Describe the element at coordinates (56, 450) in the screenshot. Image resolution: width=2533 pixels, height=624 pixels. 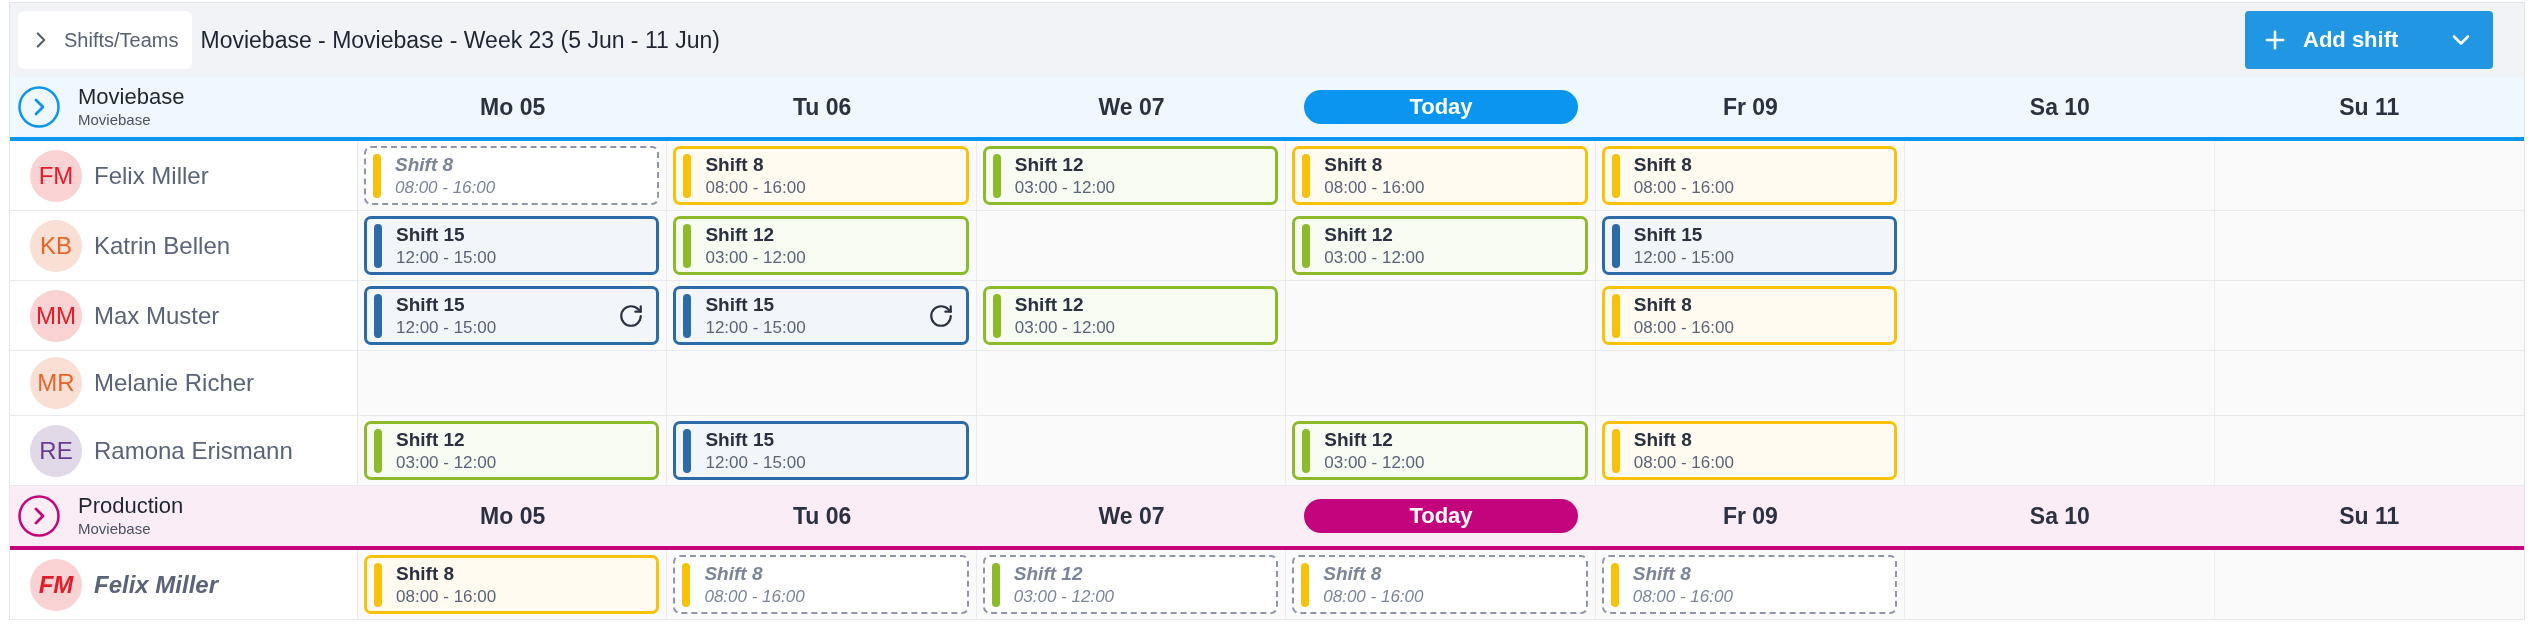
I see `member-avatar: RE` at that location.